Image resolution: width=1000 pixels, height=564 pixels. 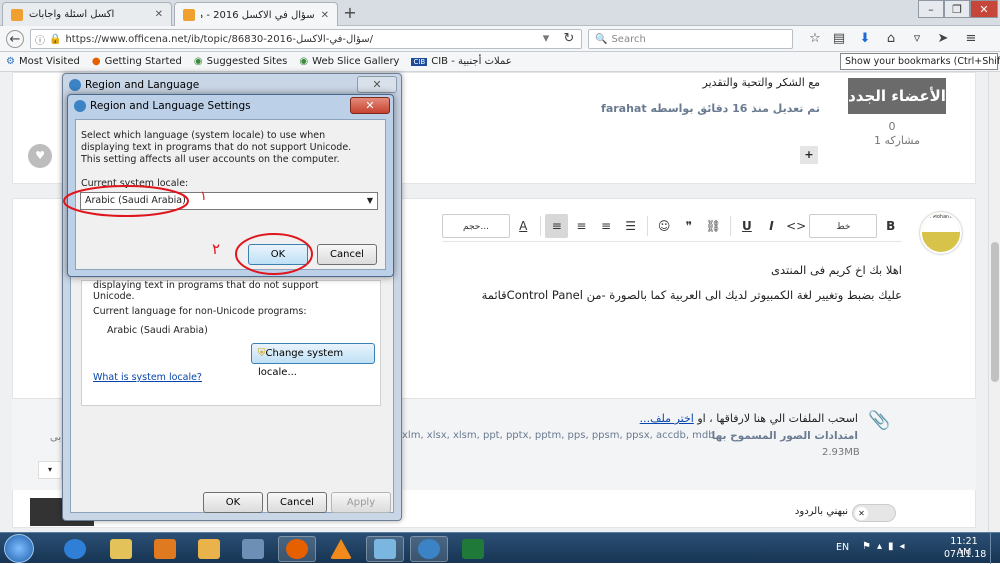 I want to click on bookmark-web-slice-gallery: ◉ Web Slice Gallery, so click(x=349, y=61).